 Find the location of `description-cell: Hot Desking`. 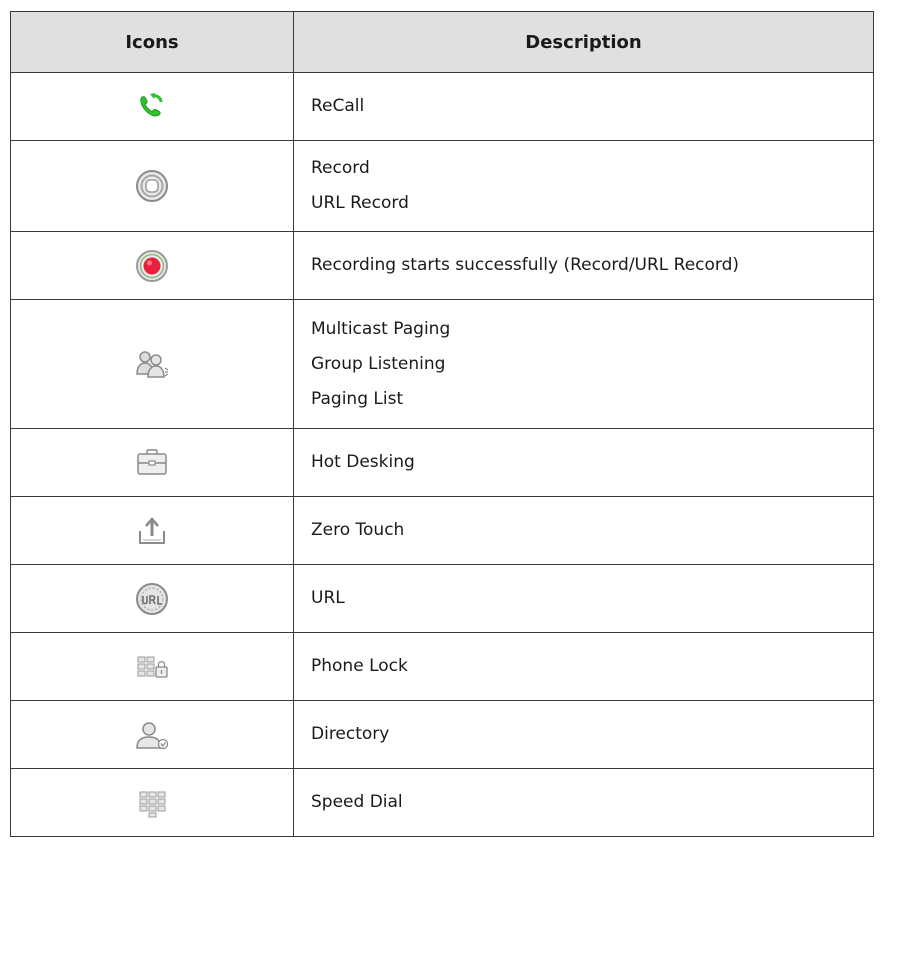

description-cell: Hot Desking is located at coordinates (583, 462).